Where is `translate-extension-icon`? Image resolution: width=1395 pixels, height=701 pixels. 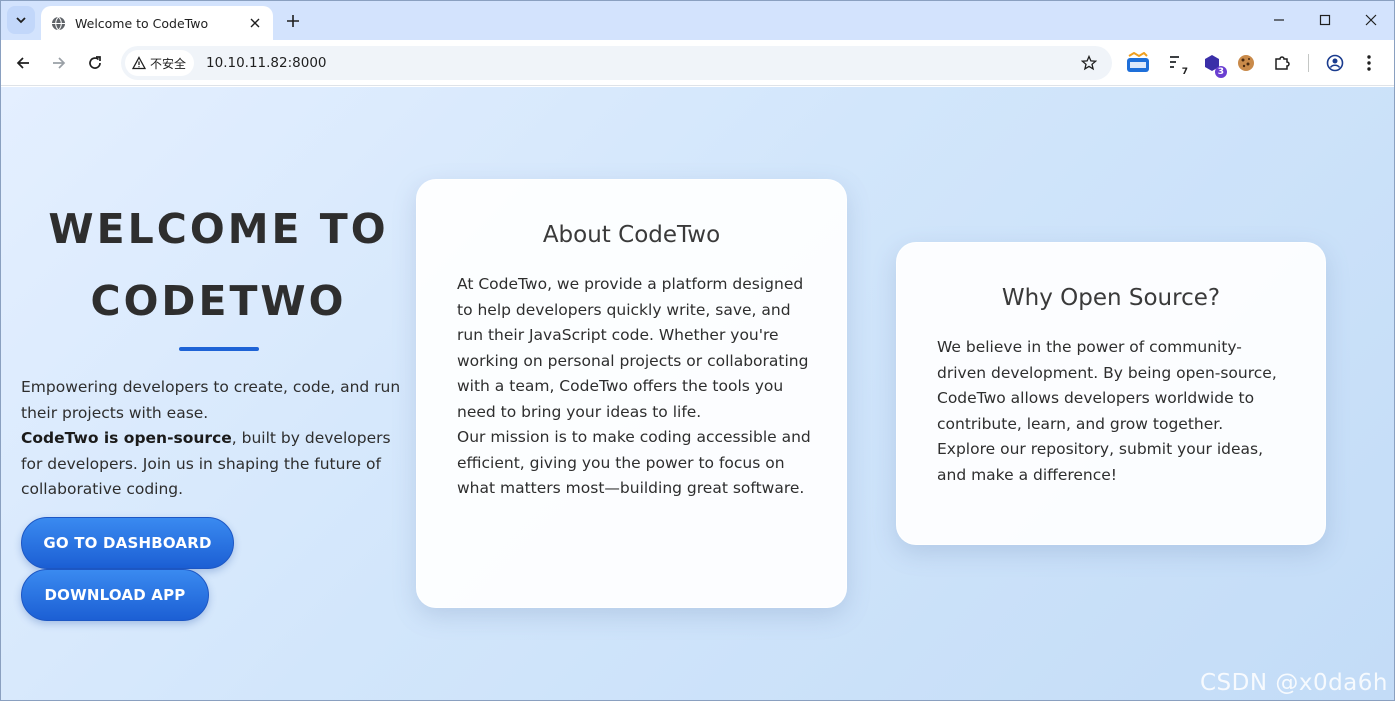 translate-extension-icon is located at coordinates (1138, 62).